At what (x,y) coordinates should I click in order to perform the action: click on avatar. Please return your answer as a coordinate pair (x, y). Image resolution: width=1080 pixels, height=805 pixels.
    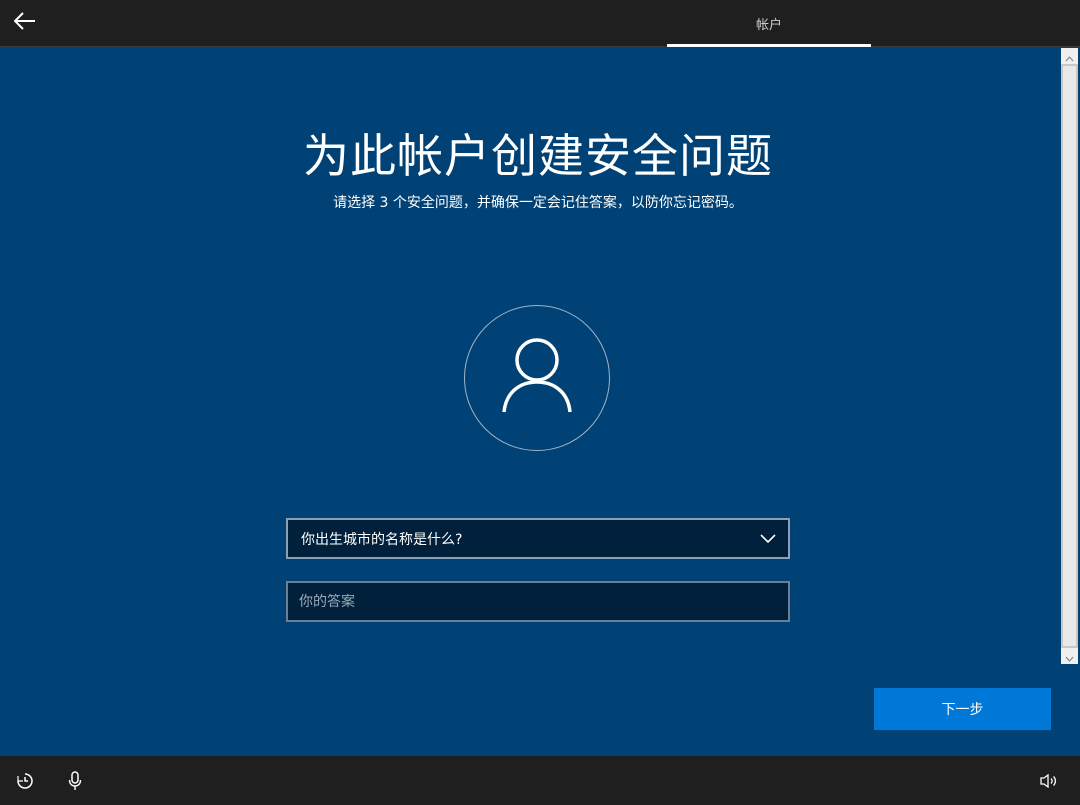
    Looking at the image, I should click on (537, 378).